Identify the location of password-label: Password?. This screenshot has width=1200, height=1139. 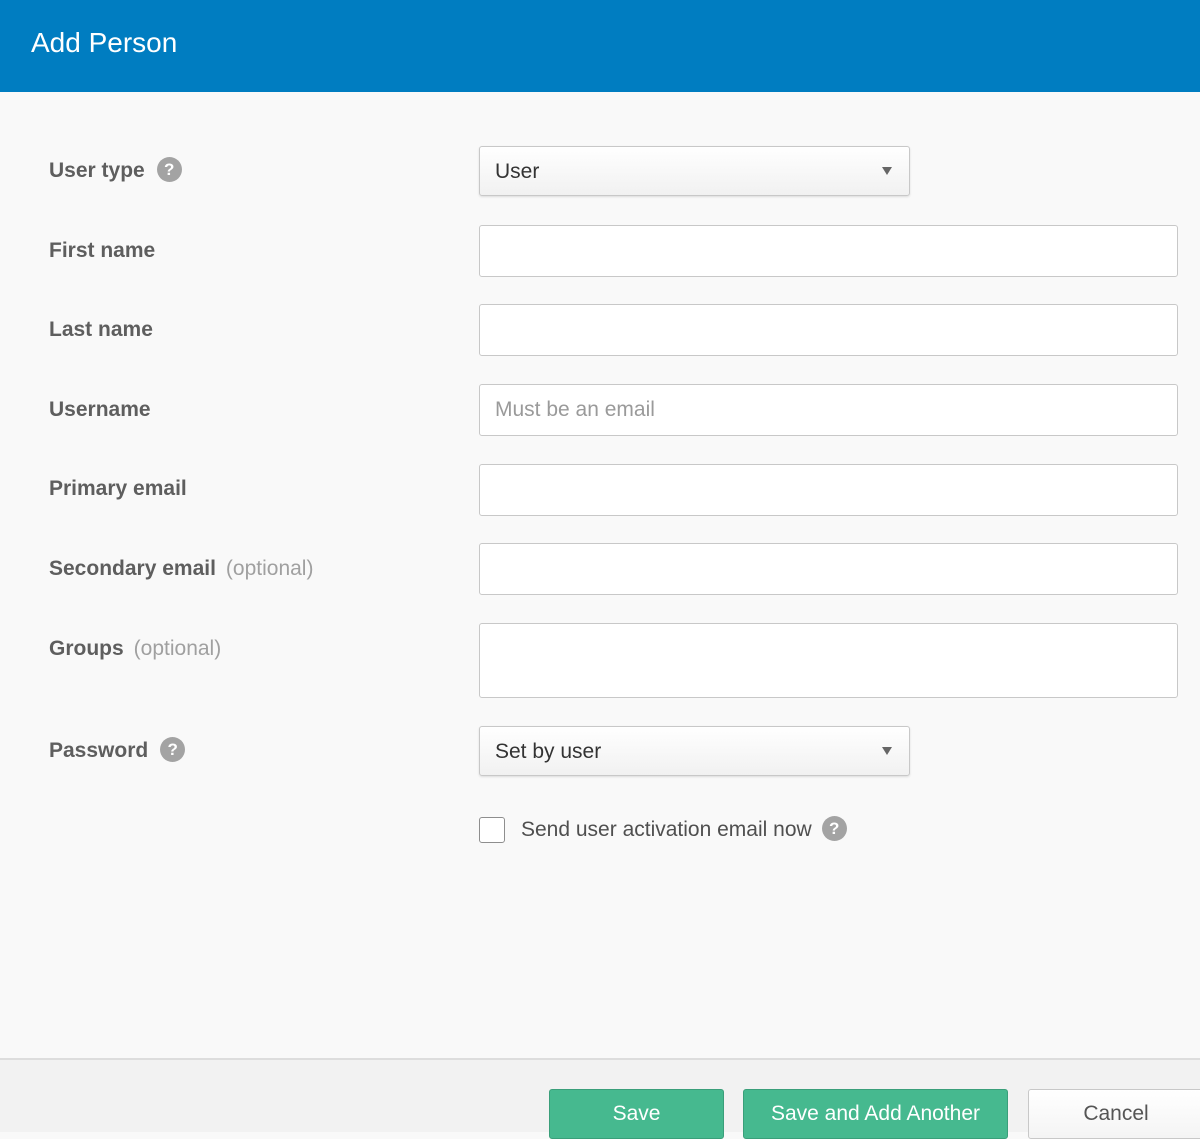
(117, 750).